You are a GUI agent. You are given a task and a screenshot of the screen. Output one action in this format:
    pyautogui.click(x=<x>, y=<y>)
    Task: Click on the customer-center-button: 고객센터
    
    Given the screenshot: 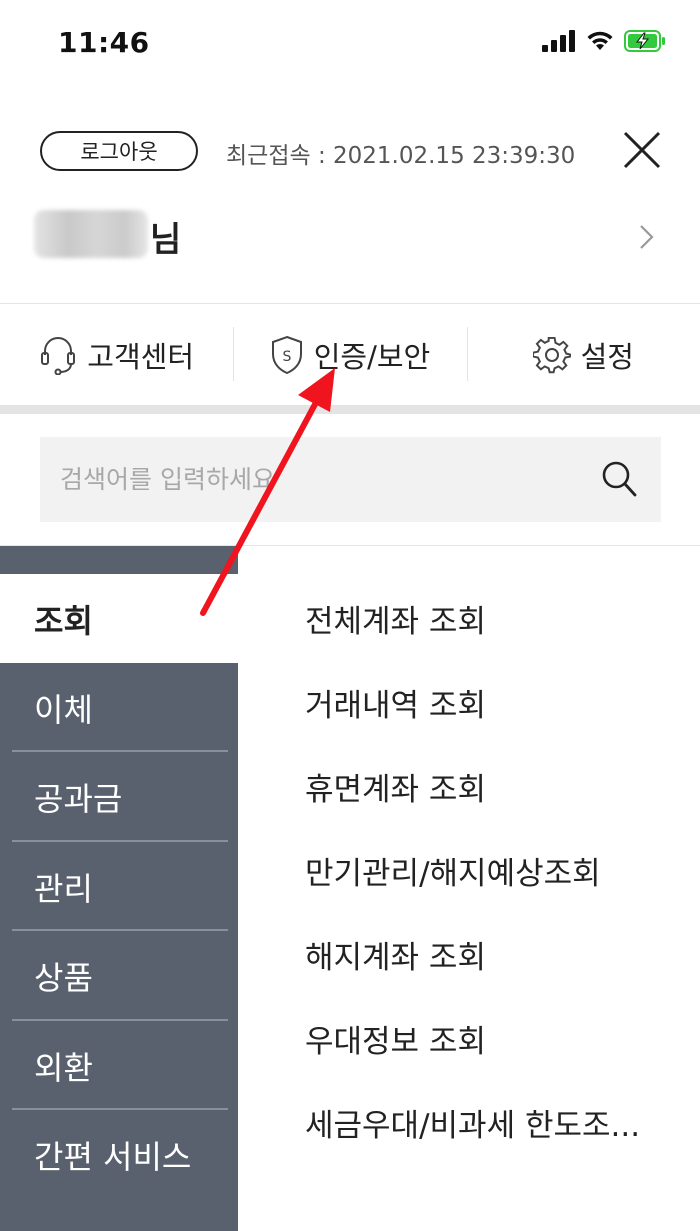 What is the action you would take?
    pyautogui.click(x=116, y=355)
    